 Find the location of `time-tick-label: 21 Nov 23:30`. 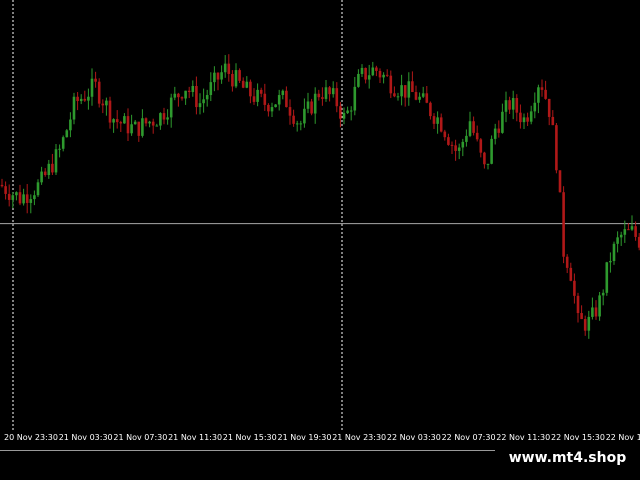

time-tick-label: 21 Nov 23:30 is located at coordinates (359, 437).